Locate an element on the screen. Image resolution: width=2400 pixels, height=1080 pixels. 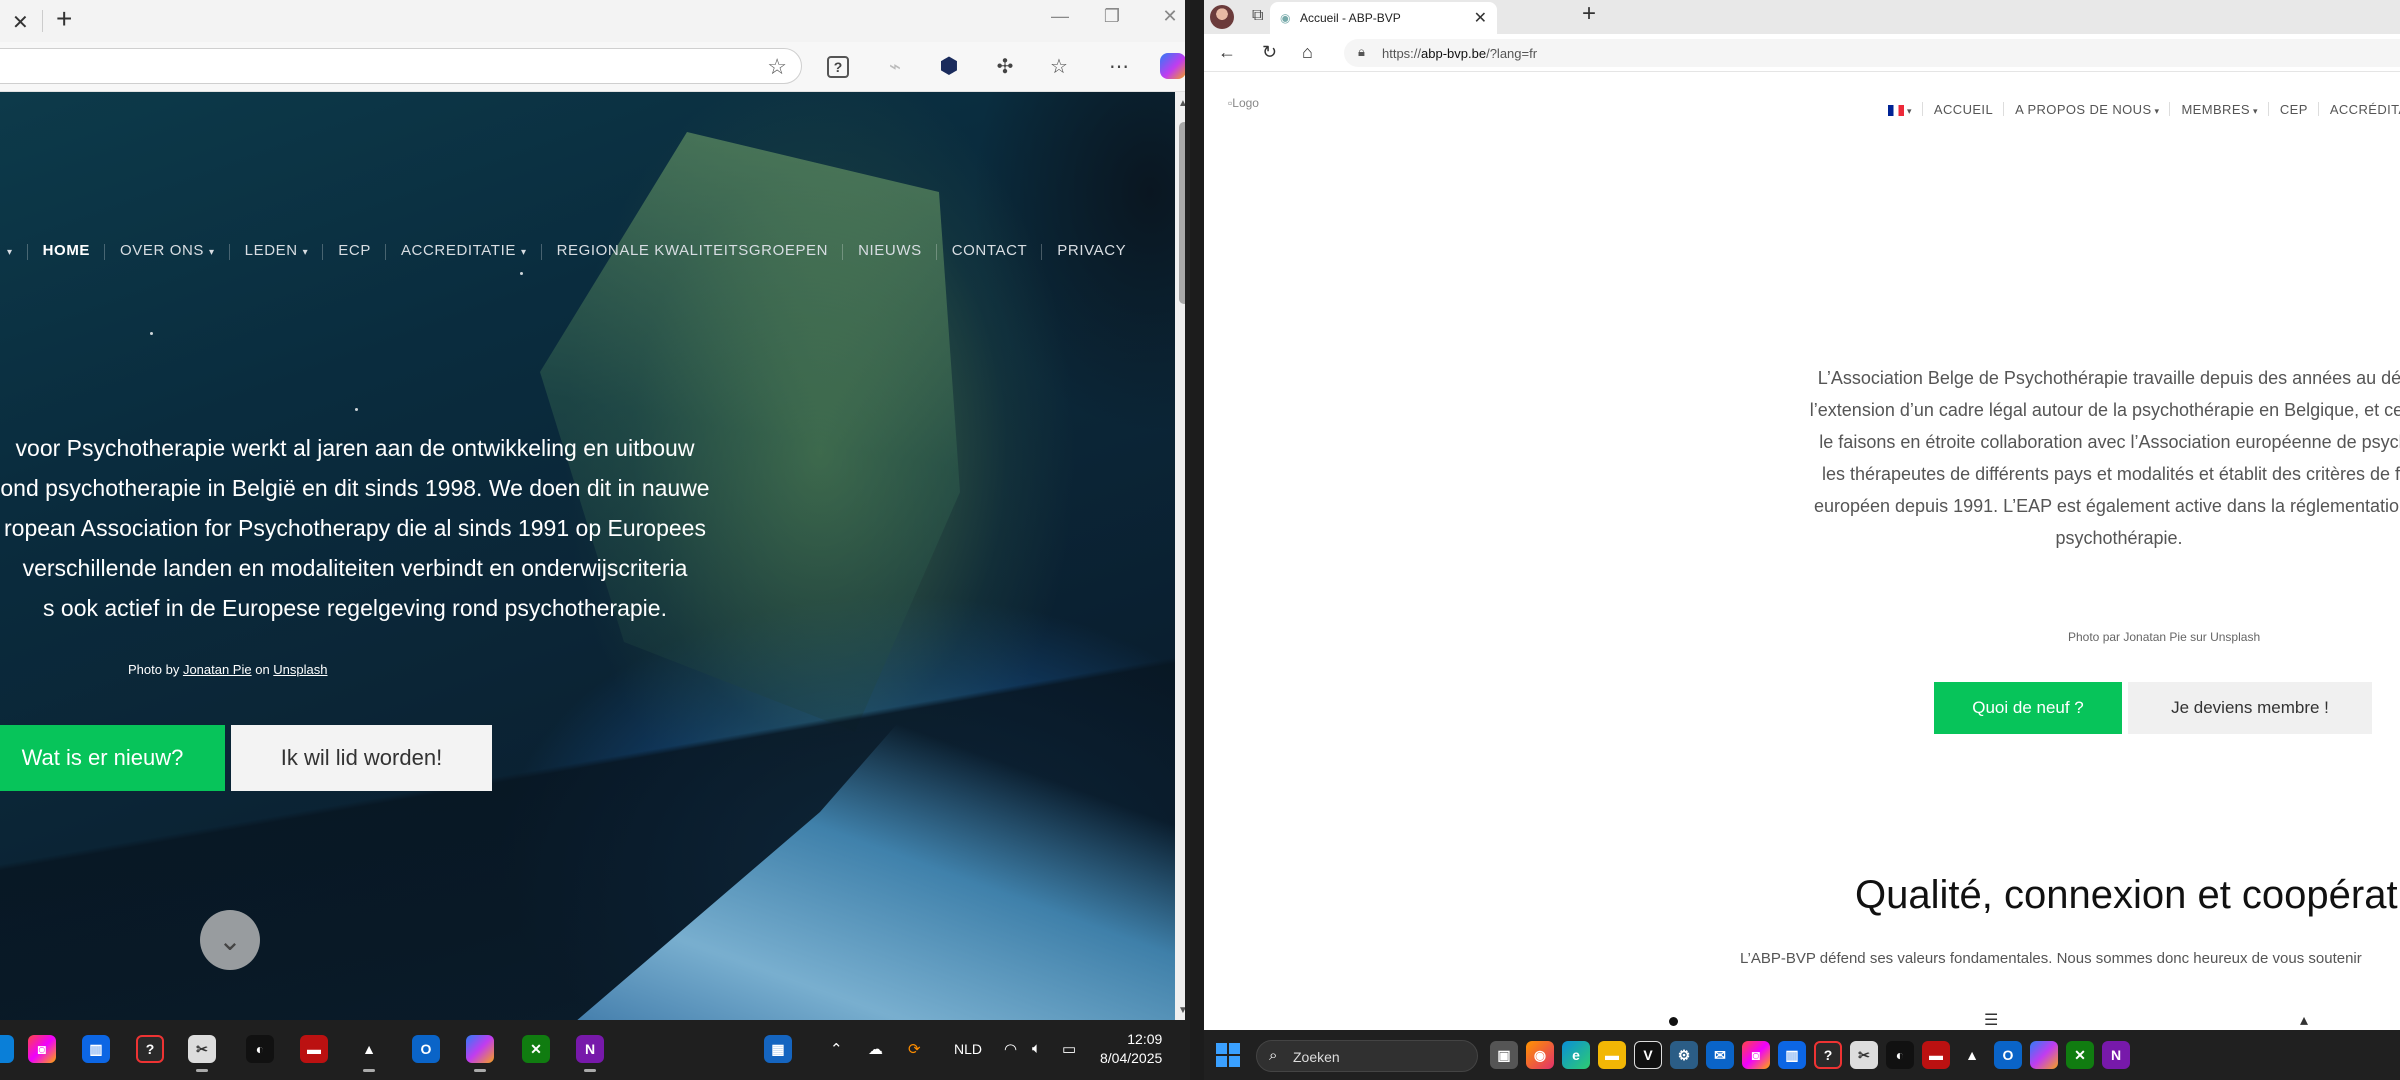
right-tab-bar: ⧉ ▭ ◉ Accueil - ABP-BVP ✕ + is located at coordinates (1802, 17).